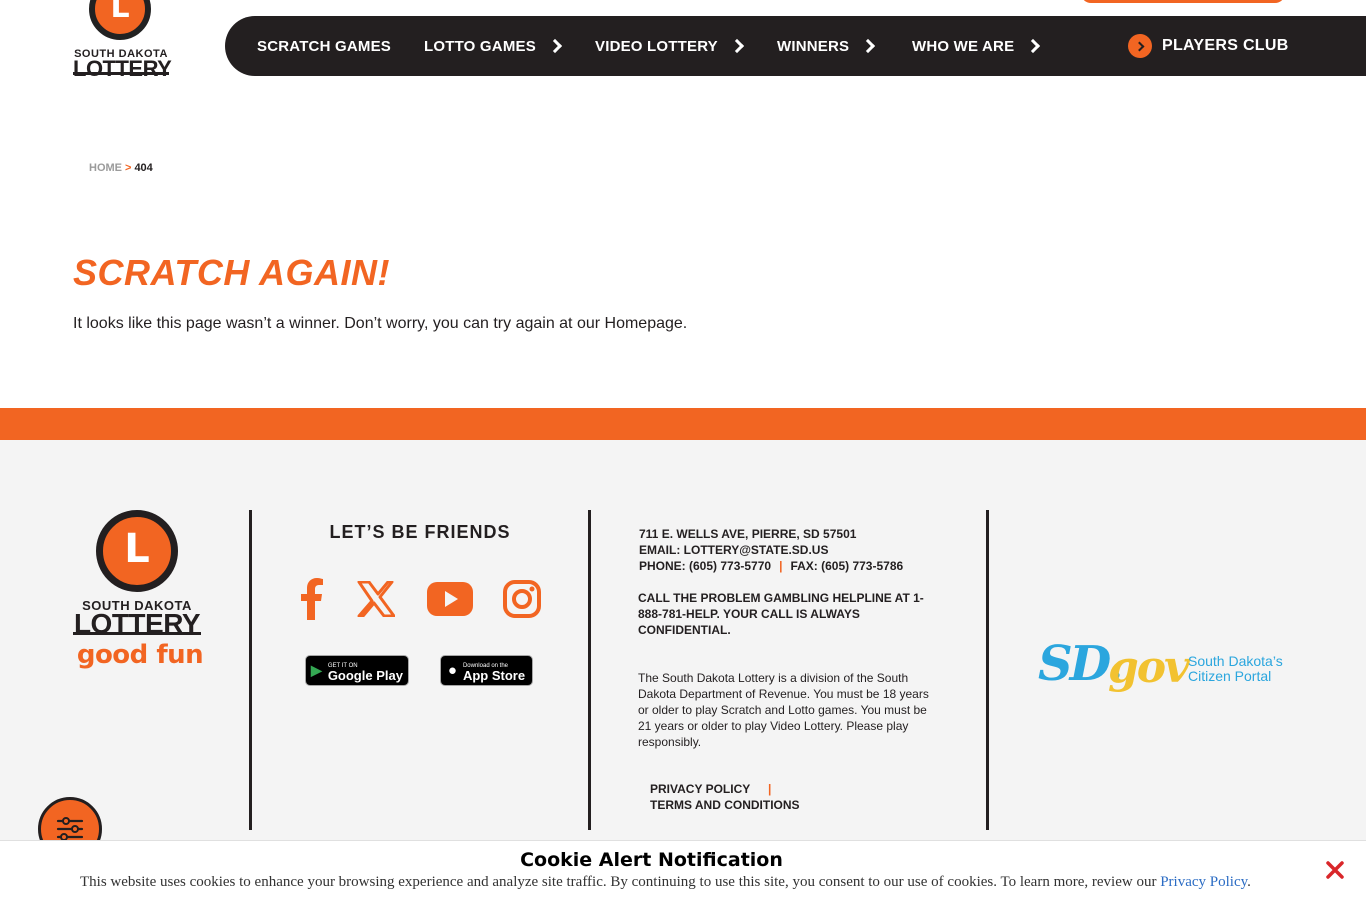 This screenshot has width=1366, height=900. Describe the element at coordinates (376, 599) in the screenshot. I see `x-icon` at that location.